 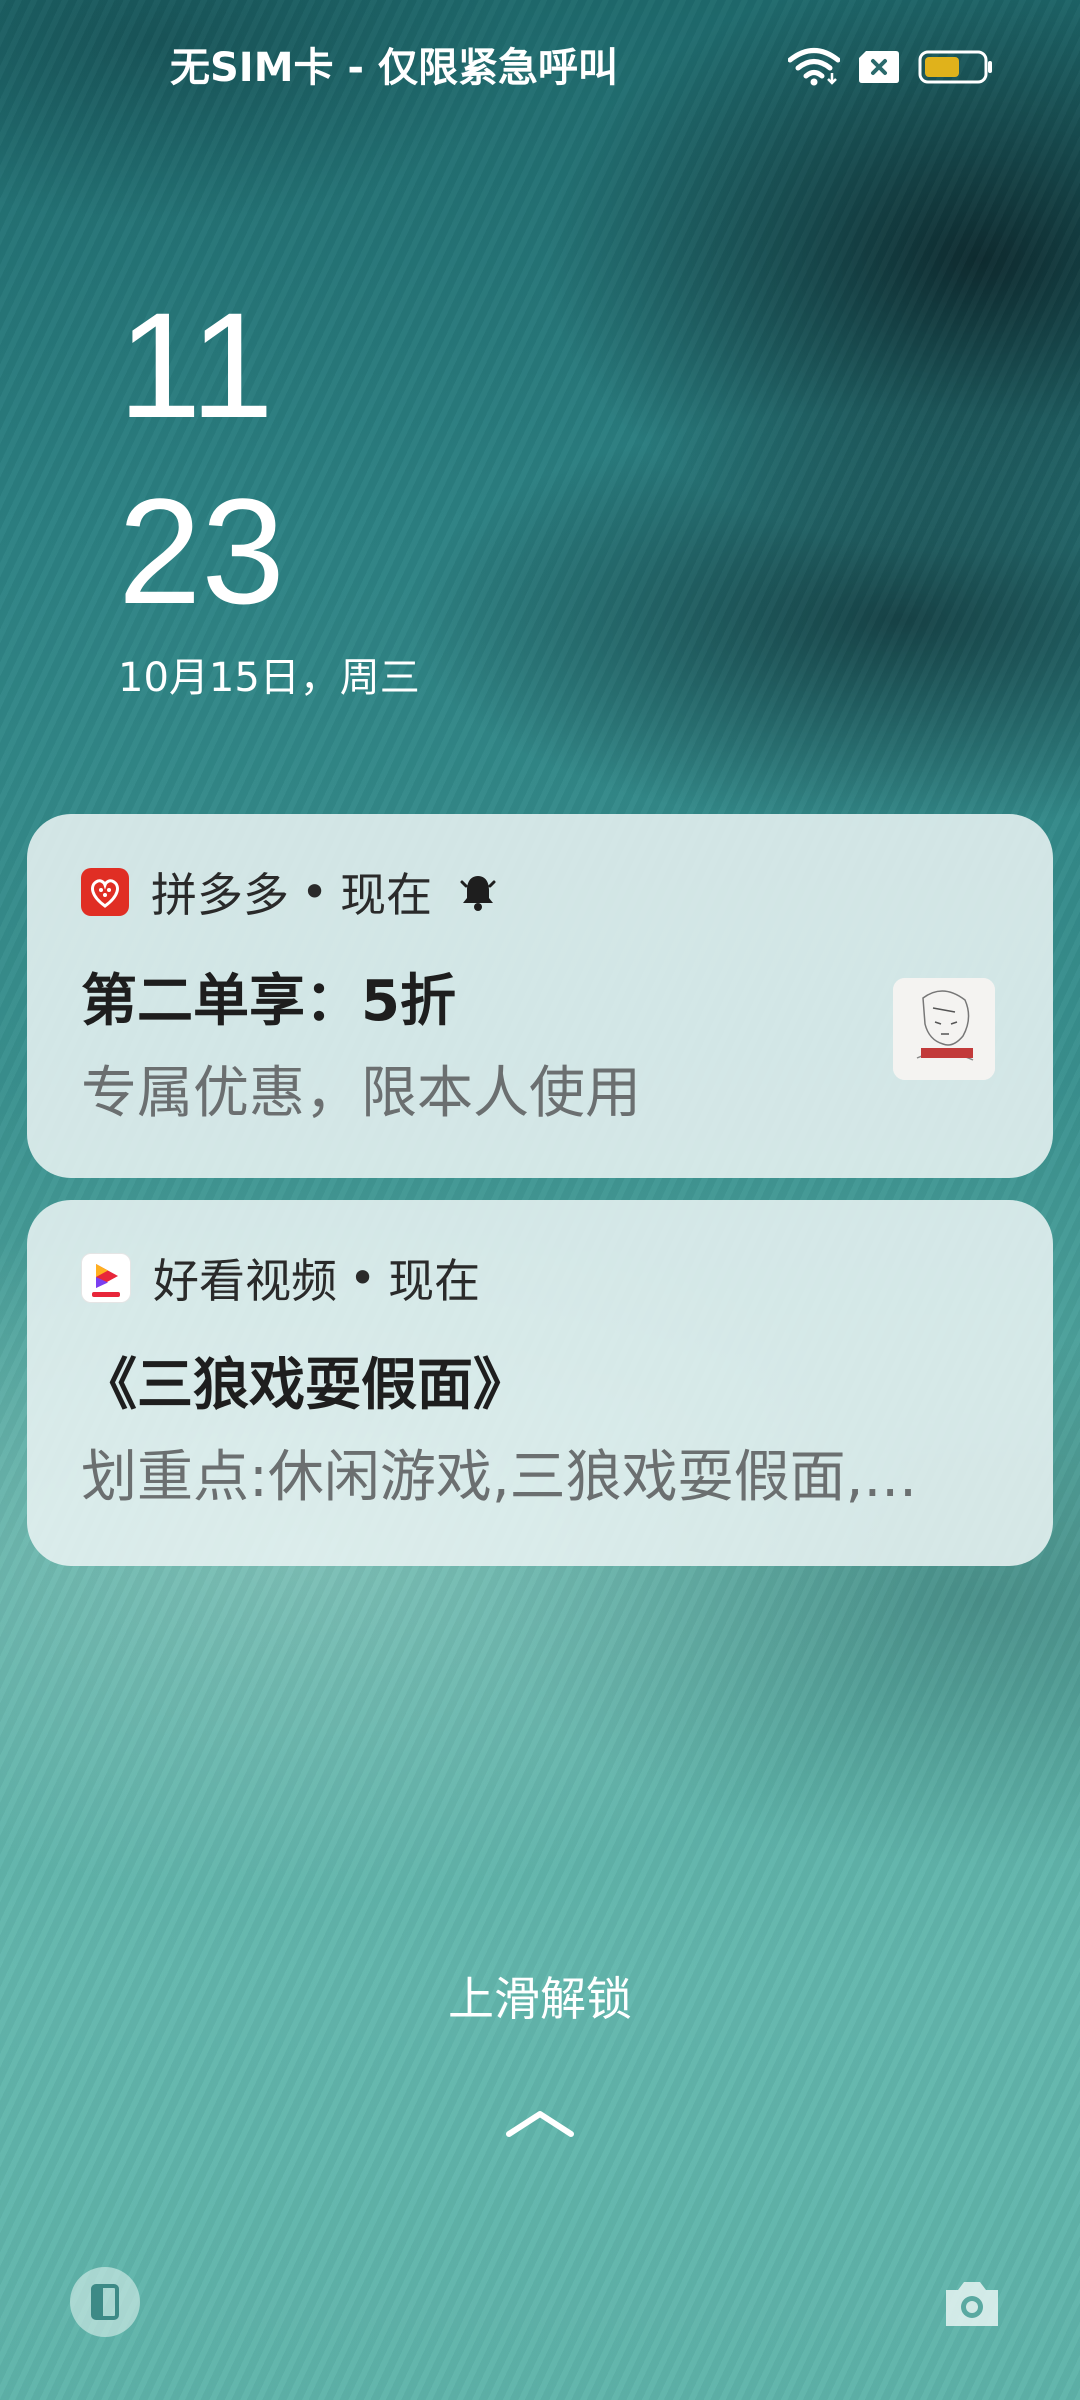 I want to click on wallet-shortcut-button, so click(x=105, y=2302).